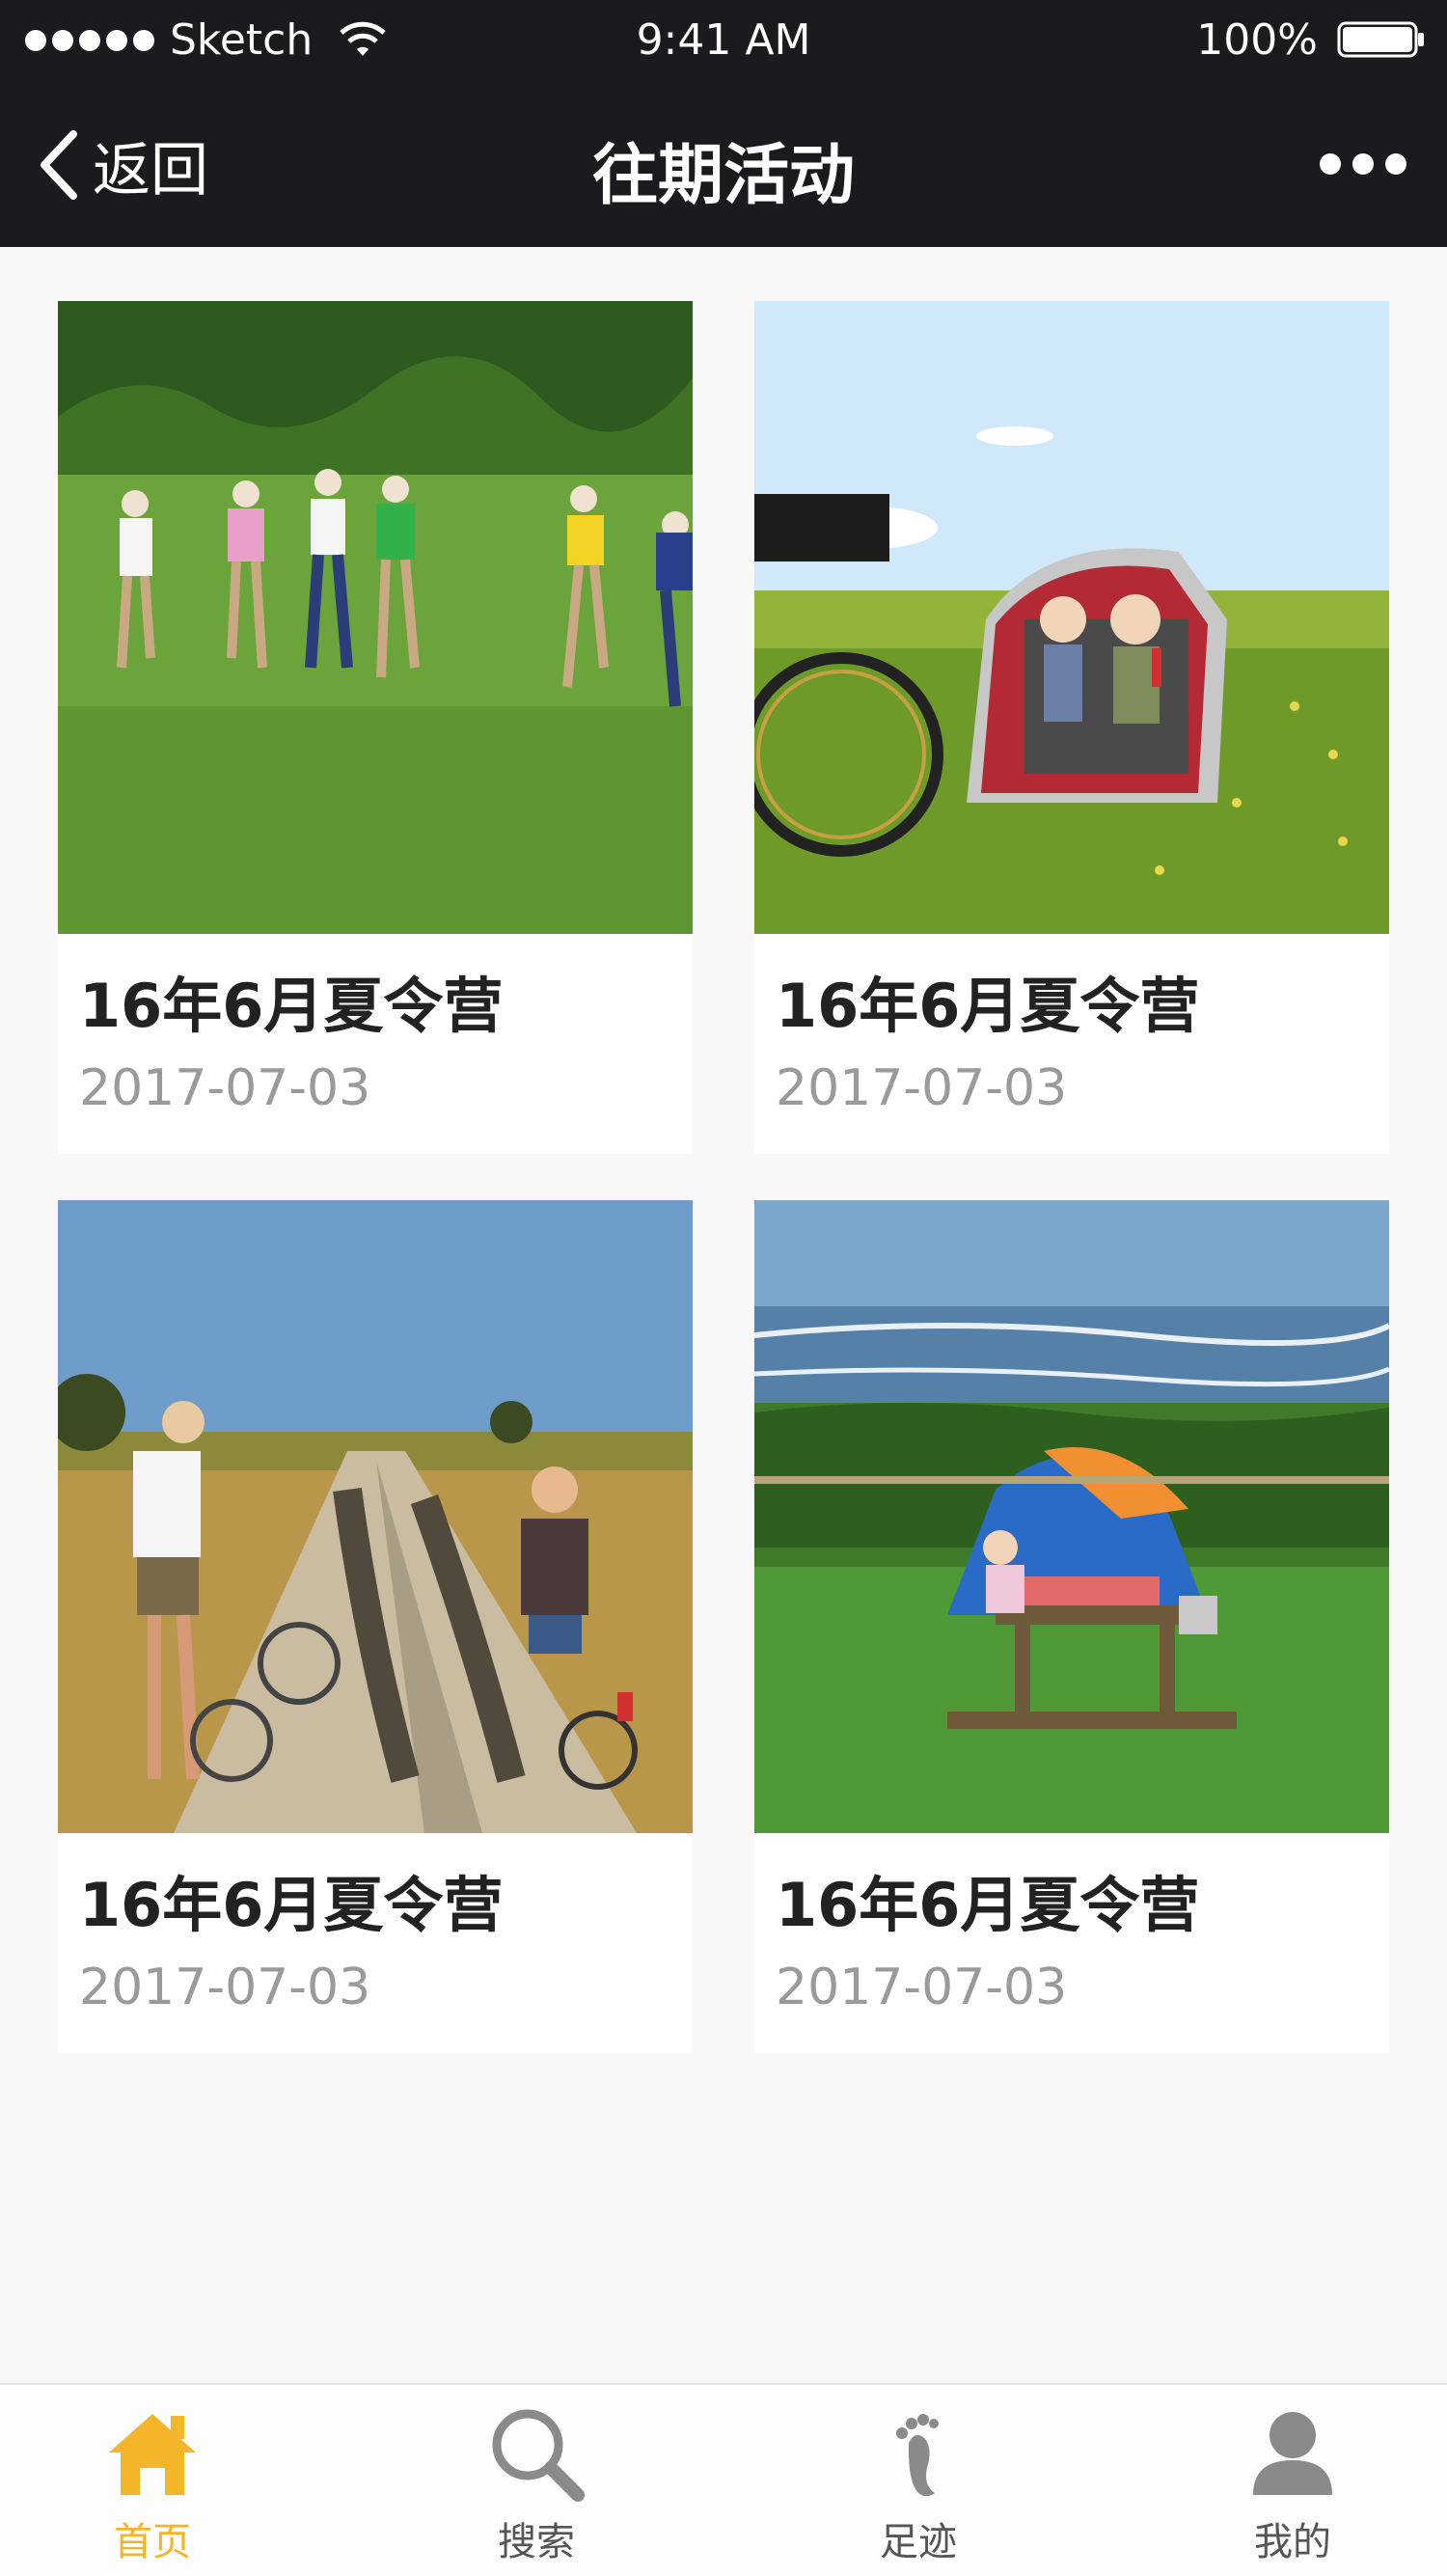 The image size is (1447, 2576). I want to click on mother-and-child-with-bicycles-image, so click(375, 1517).